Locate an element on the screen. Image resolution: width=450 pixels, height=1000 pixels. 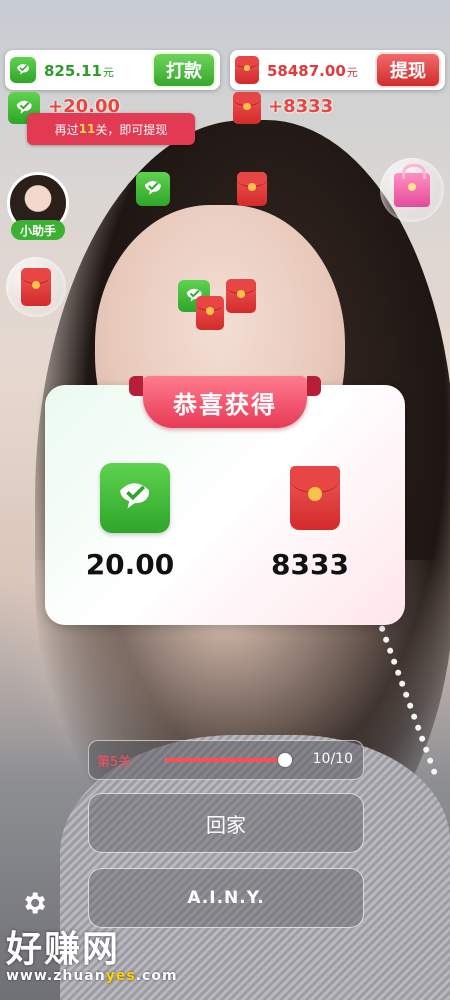
redpacket-balance: 58487.00元 is located at coordinates (312, 70).